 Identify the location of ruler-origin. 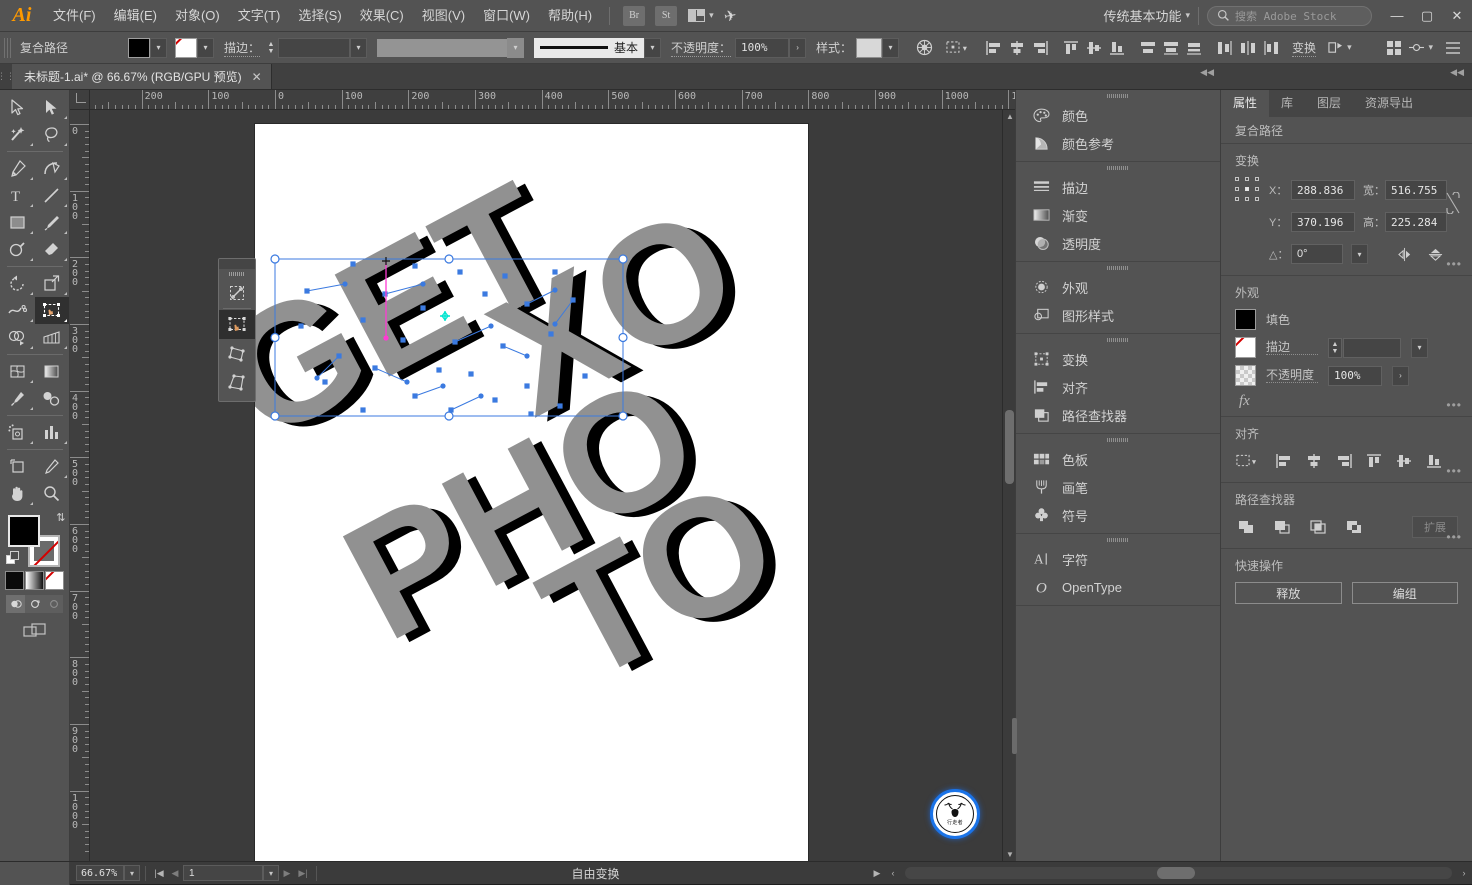
(80, 100).